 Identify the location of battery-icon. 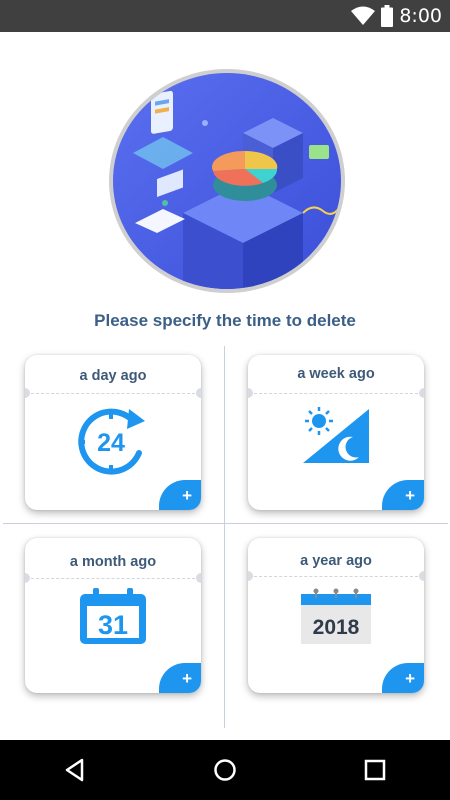
(387, 16).